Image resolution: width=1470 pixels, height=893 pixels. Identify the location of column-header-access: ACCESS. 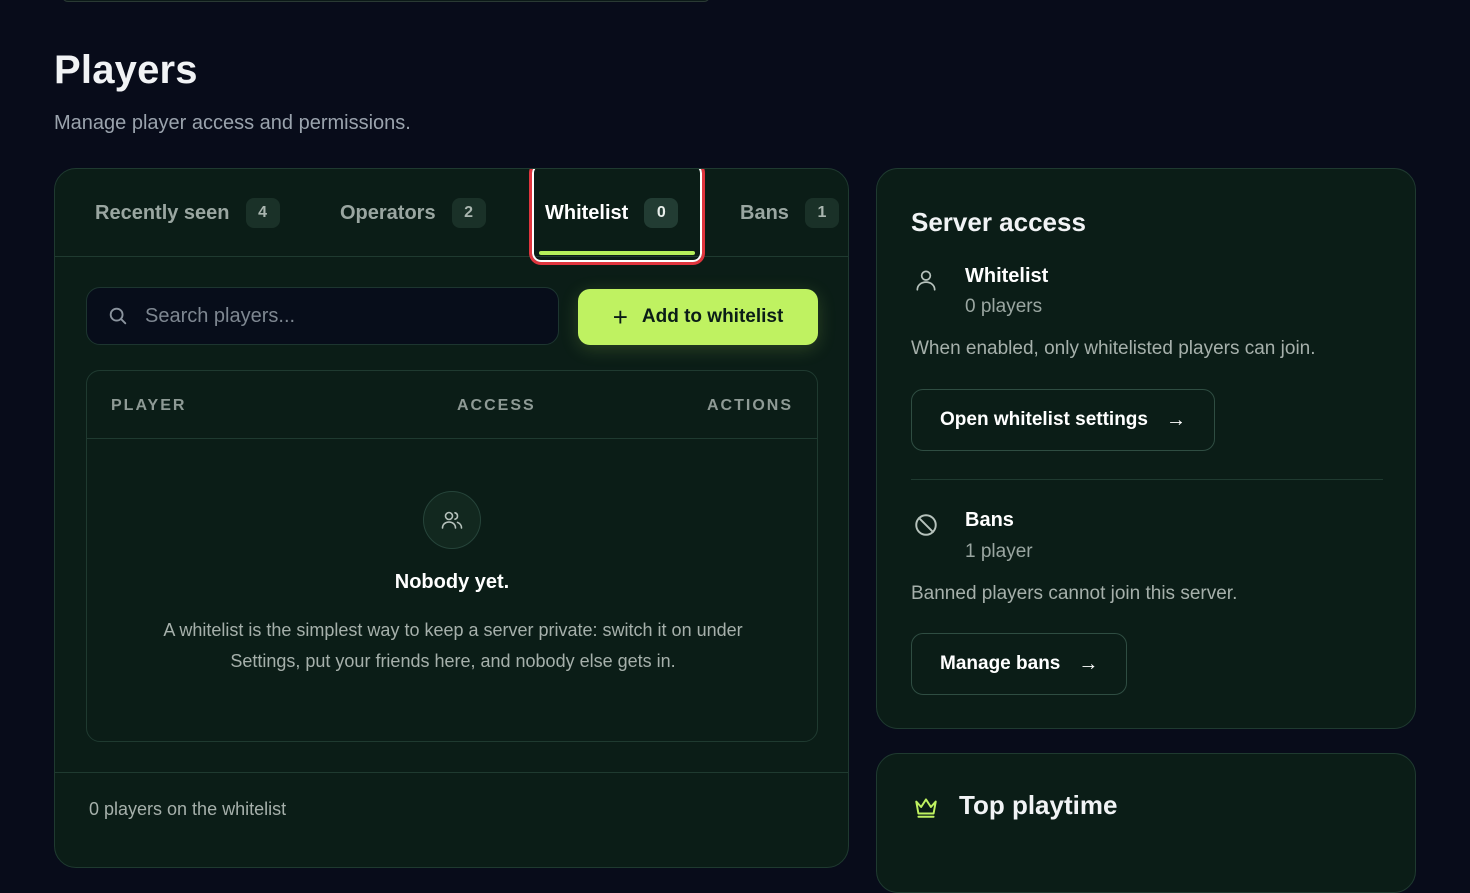
(496, 405).